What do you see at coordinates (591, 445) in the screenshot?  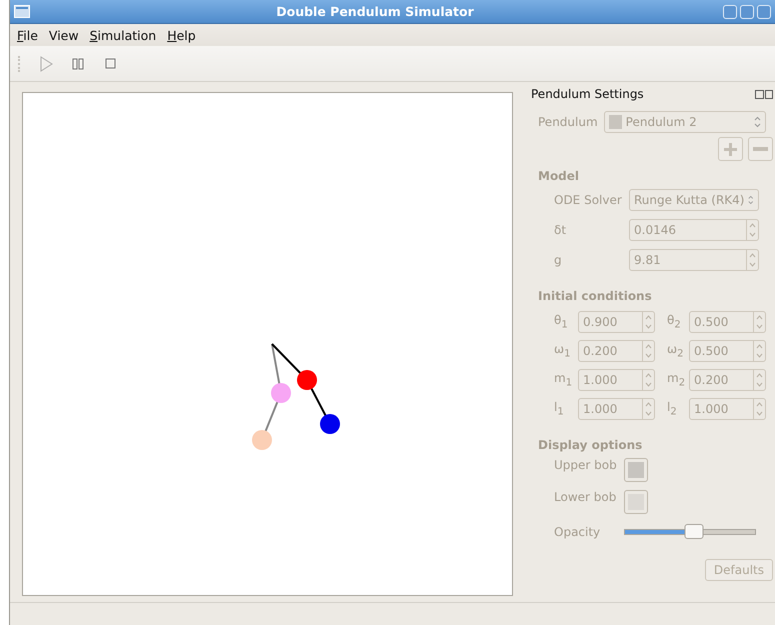 I see `section-heading: Display options` at bounding box center [591, 445].